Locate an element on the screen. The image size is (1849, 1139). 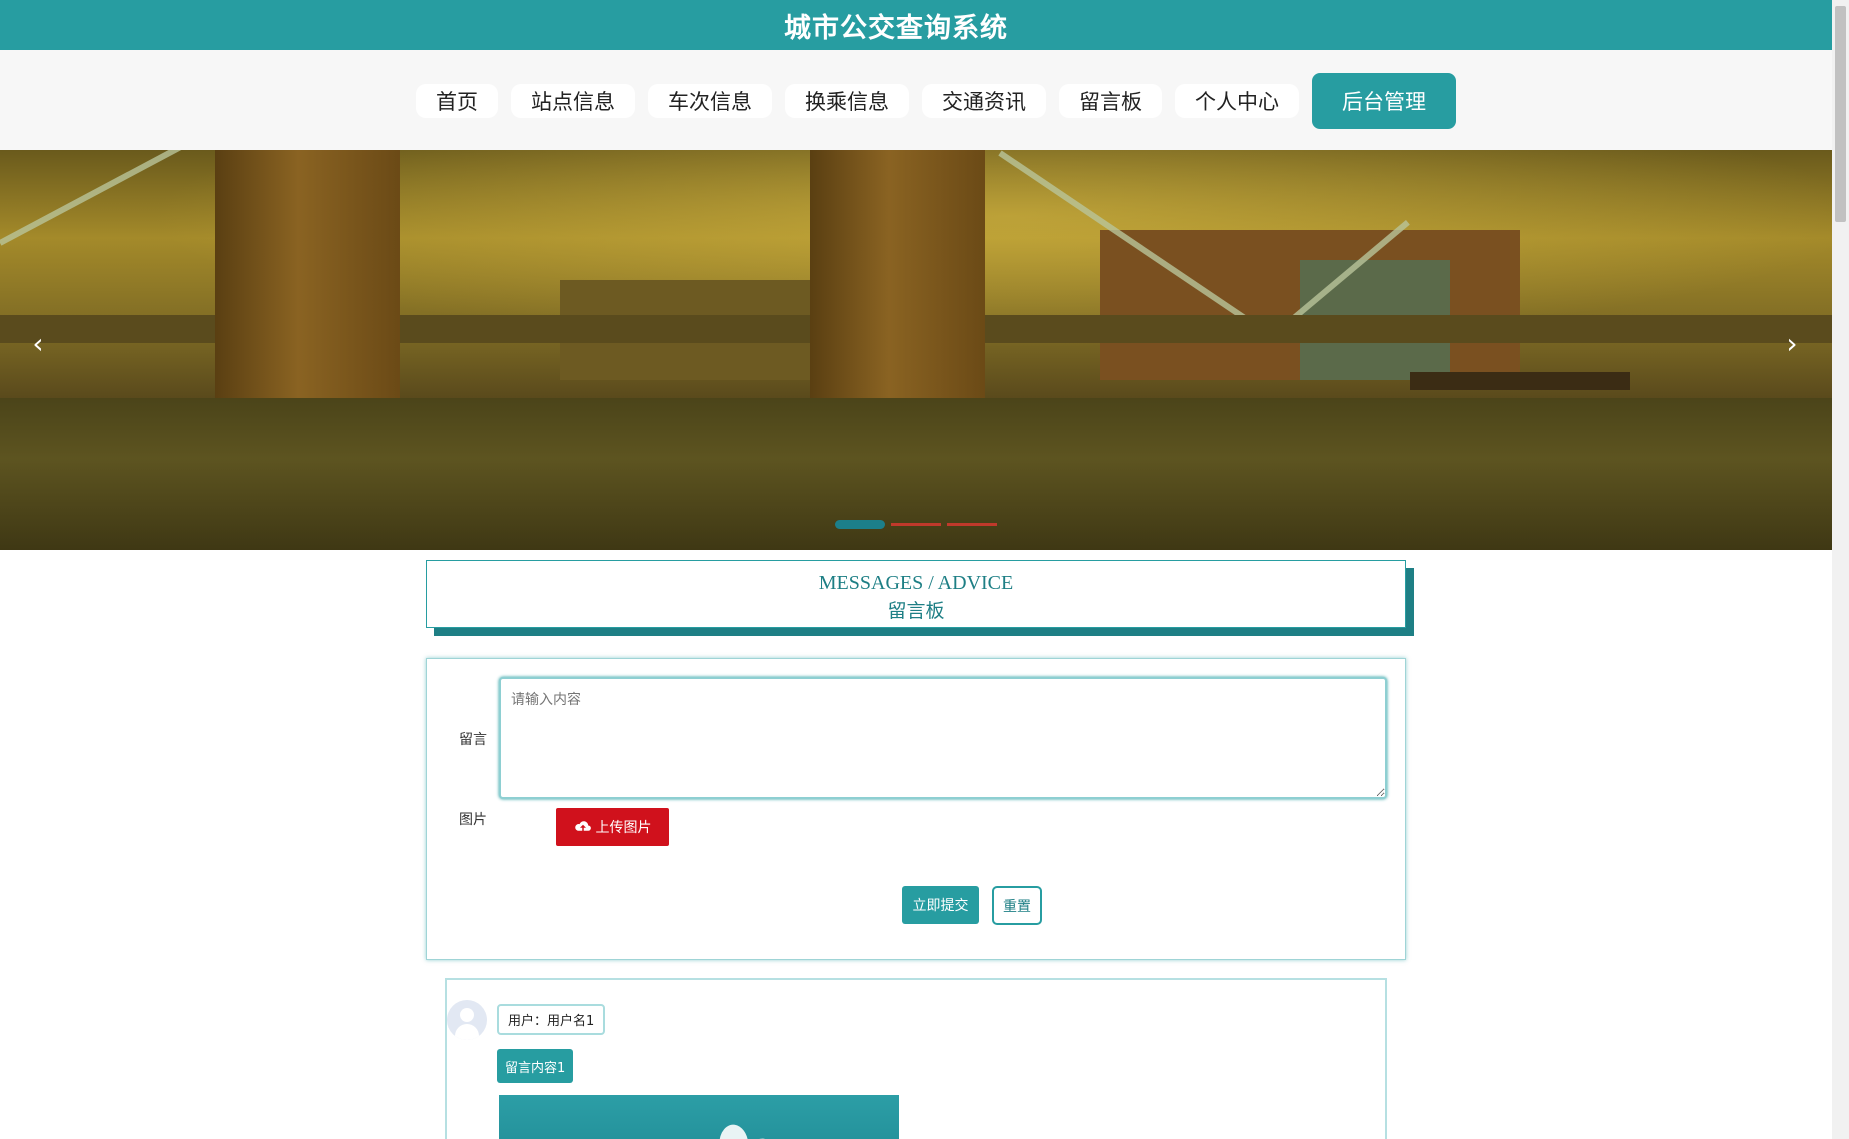
nav-item-transfer: 换乘信息 is located at coordinates (847, 101).